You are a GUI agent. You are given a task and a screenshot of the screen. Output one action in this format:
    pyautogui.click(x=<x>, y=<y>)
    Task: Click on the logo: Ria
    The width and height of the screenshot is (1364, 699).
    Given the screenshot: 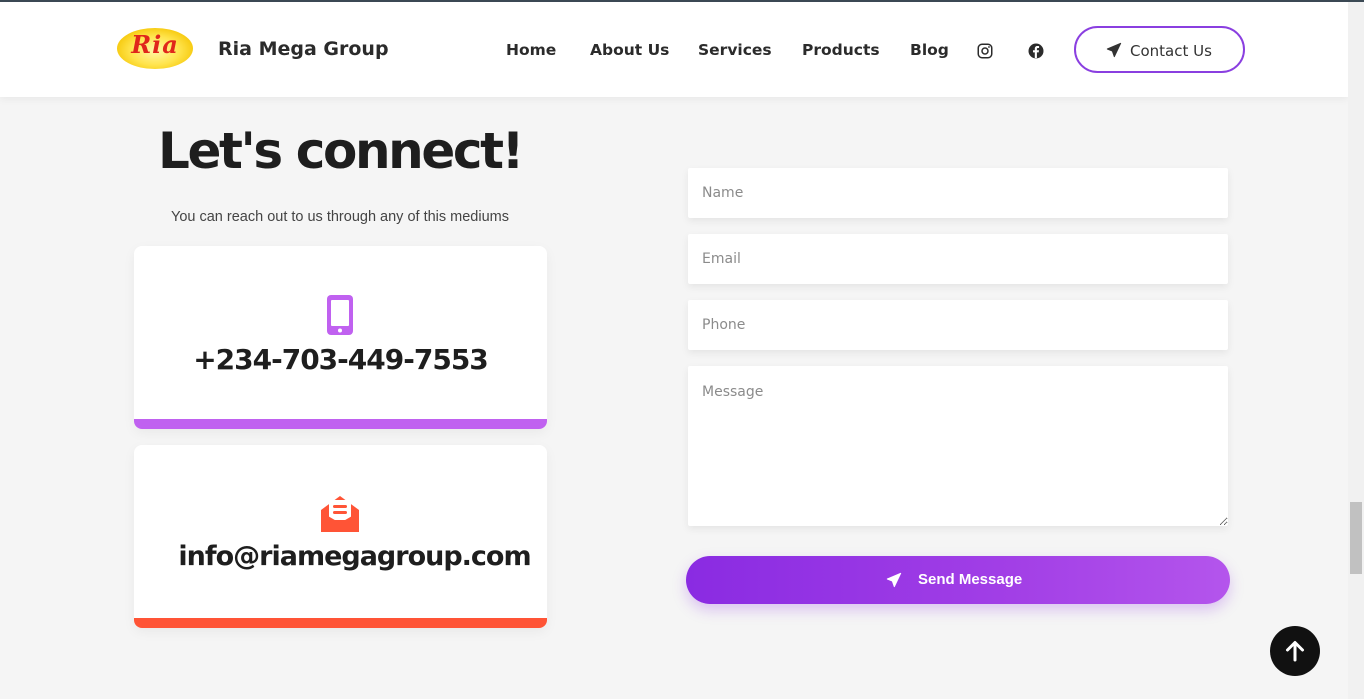 What is the action you would take?
    pyautogui.click(x=155, y=48)
    